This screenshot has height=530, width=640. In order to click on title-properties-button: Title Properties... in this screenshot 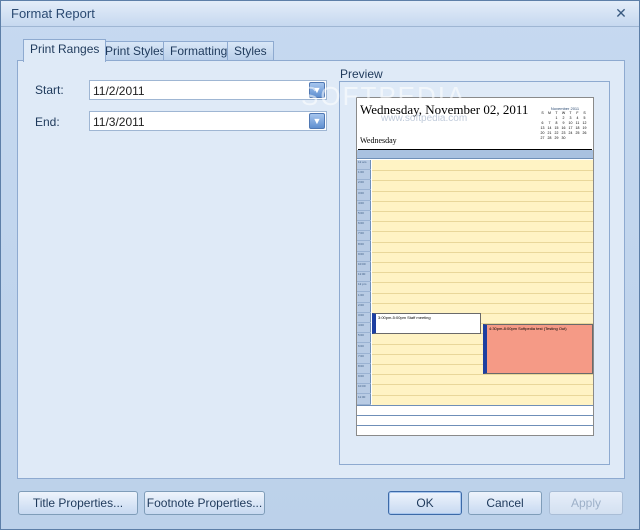, I will do `click(78, 503)`.